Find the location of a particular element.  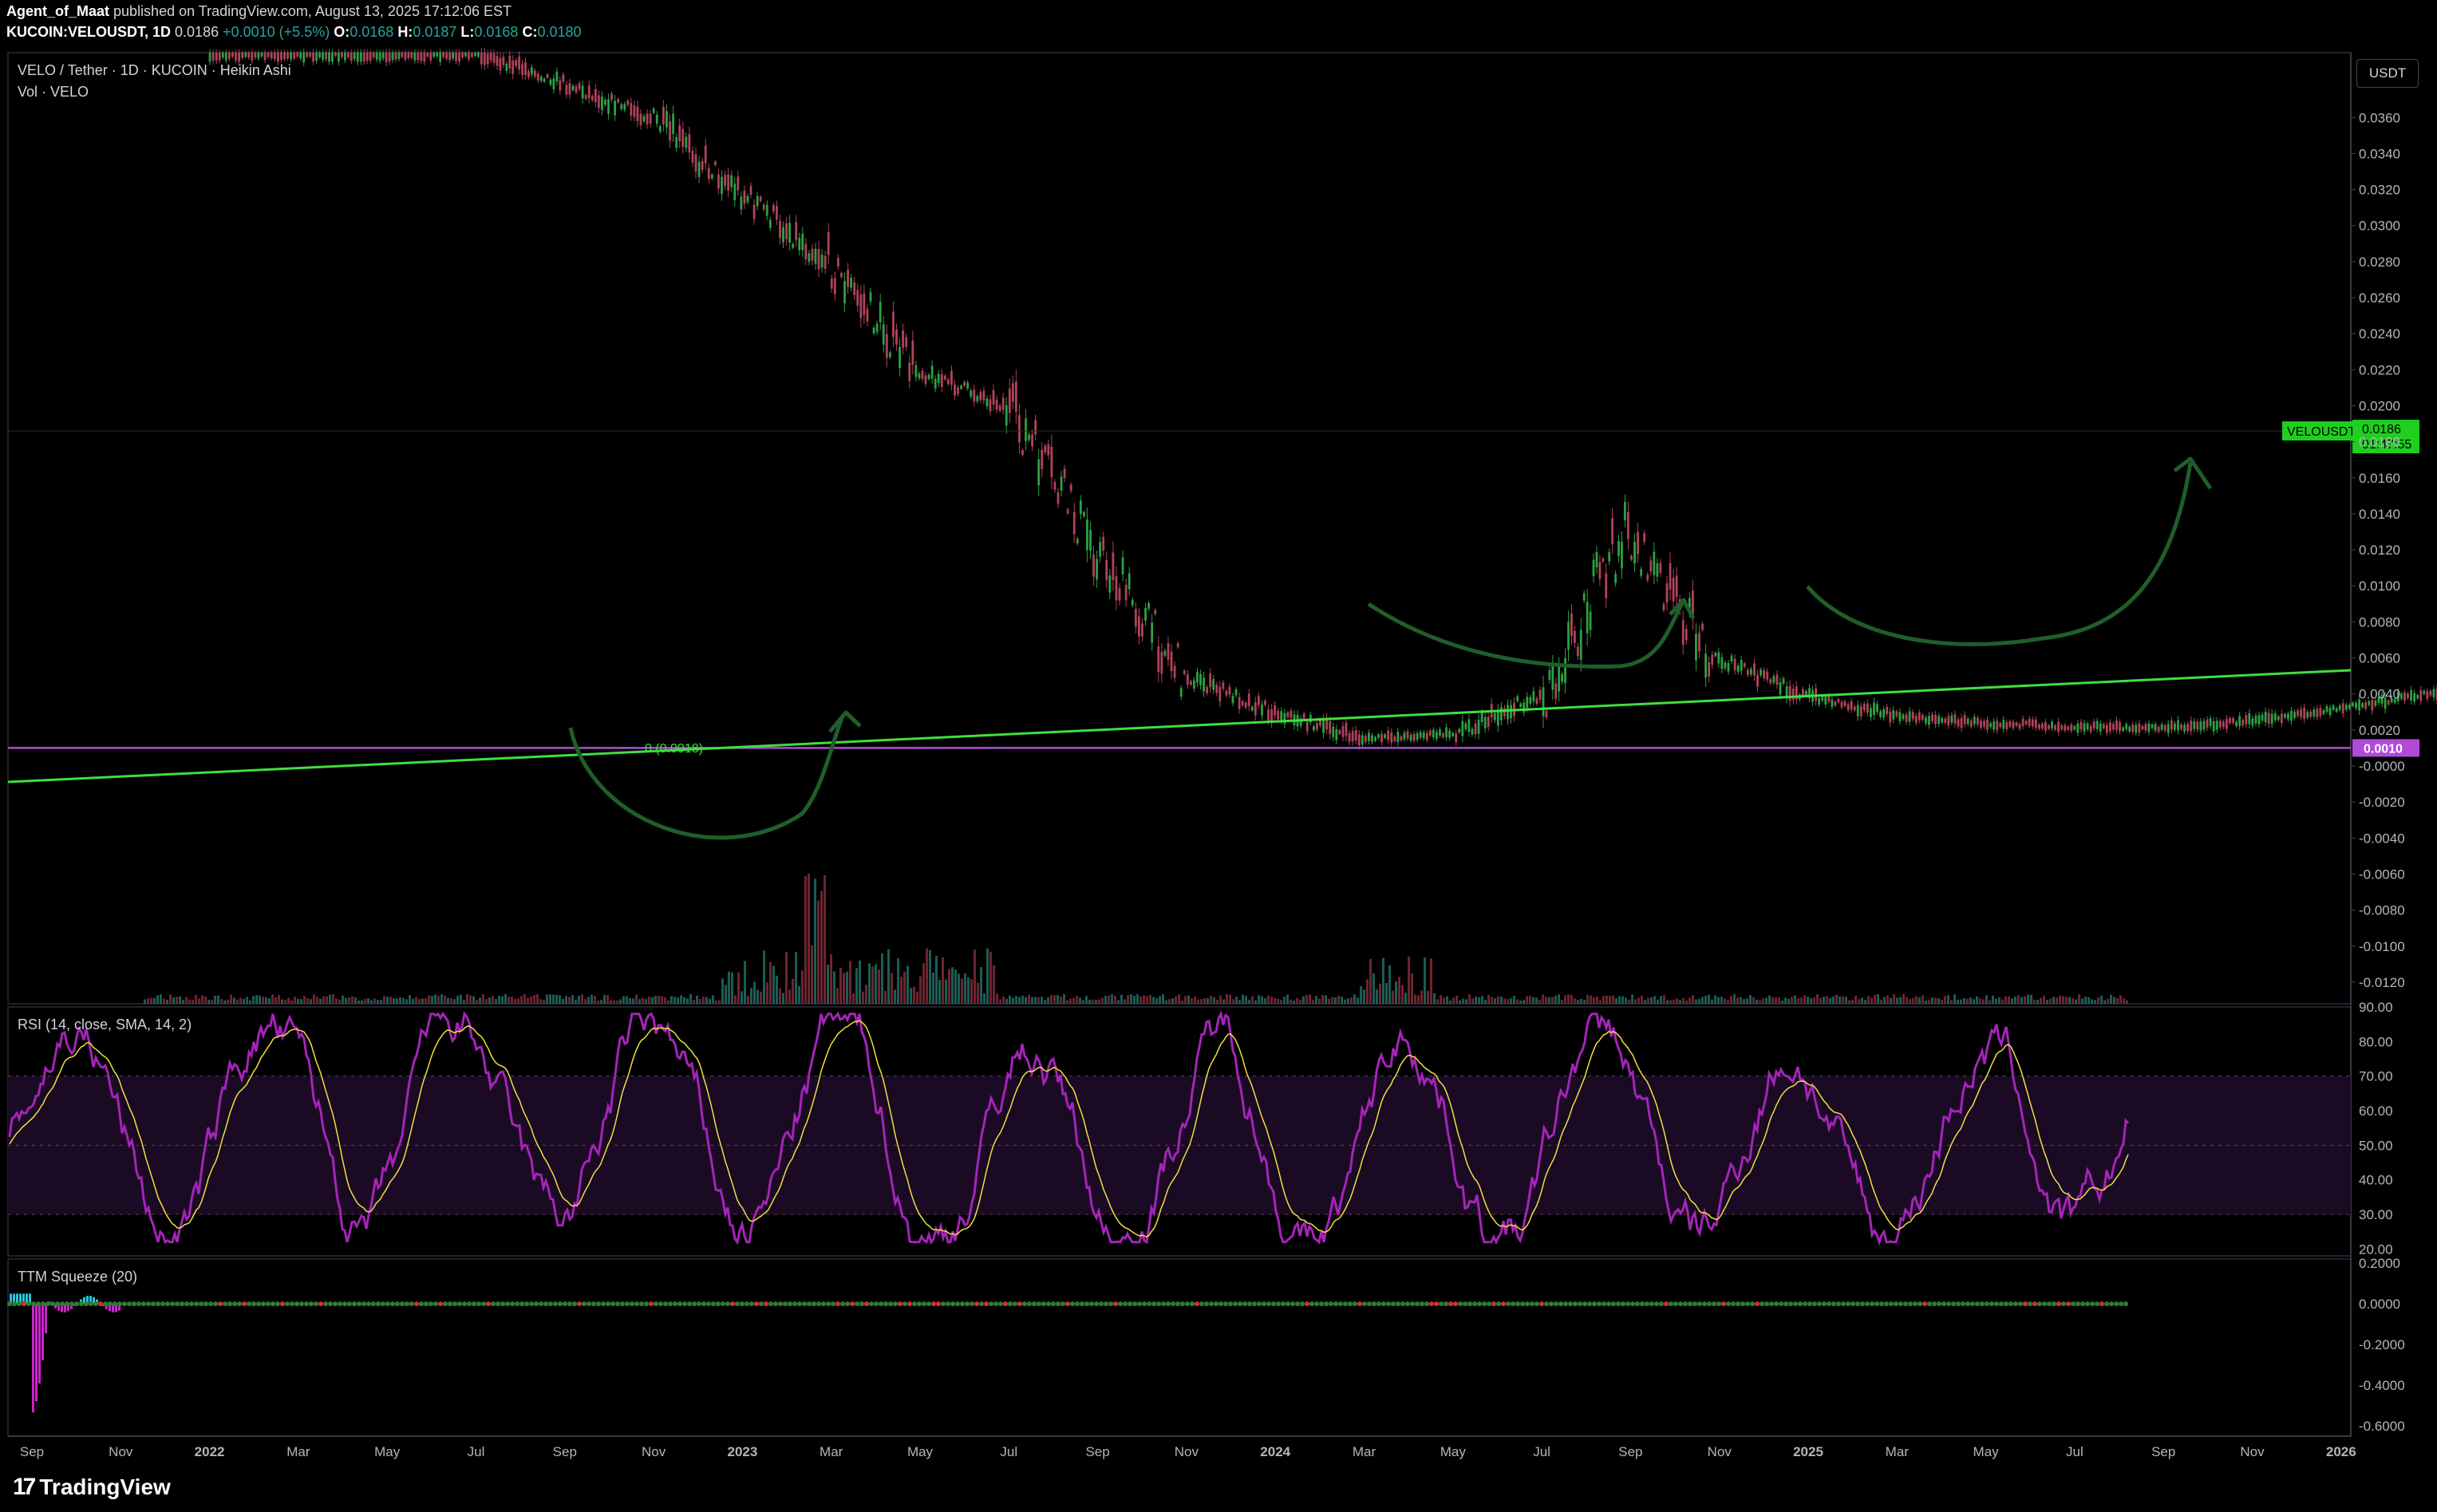

rsi-tick-label: 30.00 is located at coordinates (2376, 1214).